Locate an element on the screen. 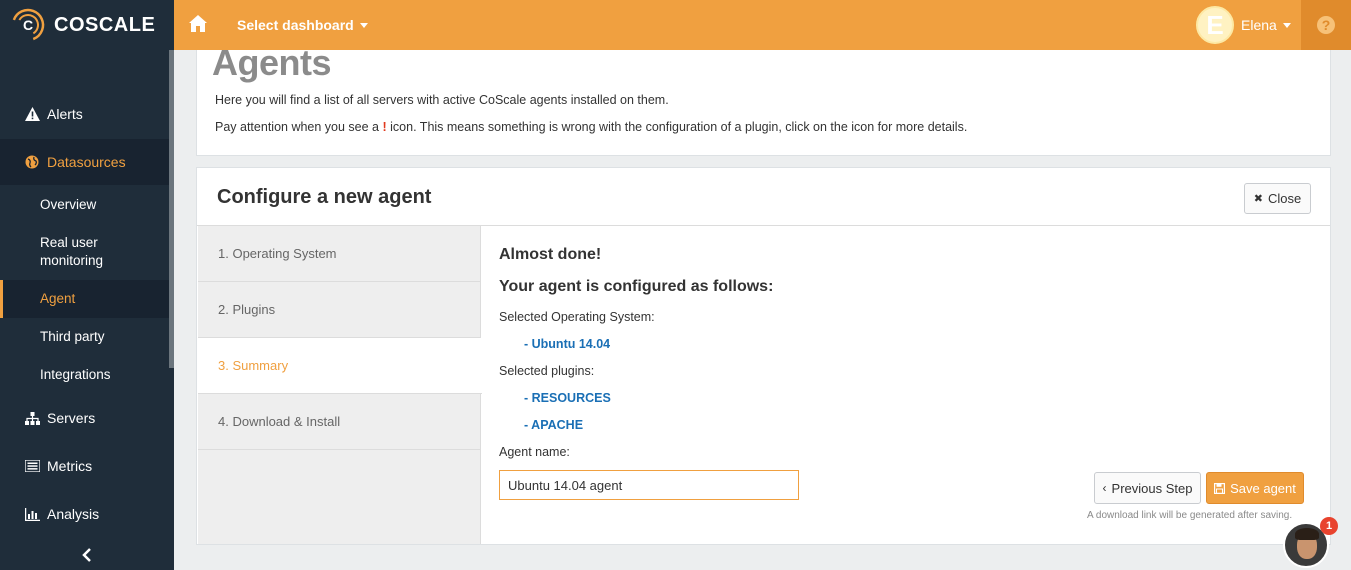 Image resolution: width=1351 pixels, height=570 pixels. step-label: 1. Operating System is located at coordinates (277, 253).